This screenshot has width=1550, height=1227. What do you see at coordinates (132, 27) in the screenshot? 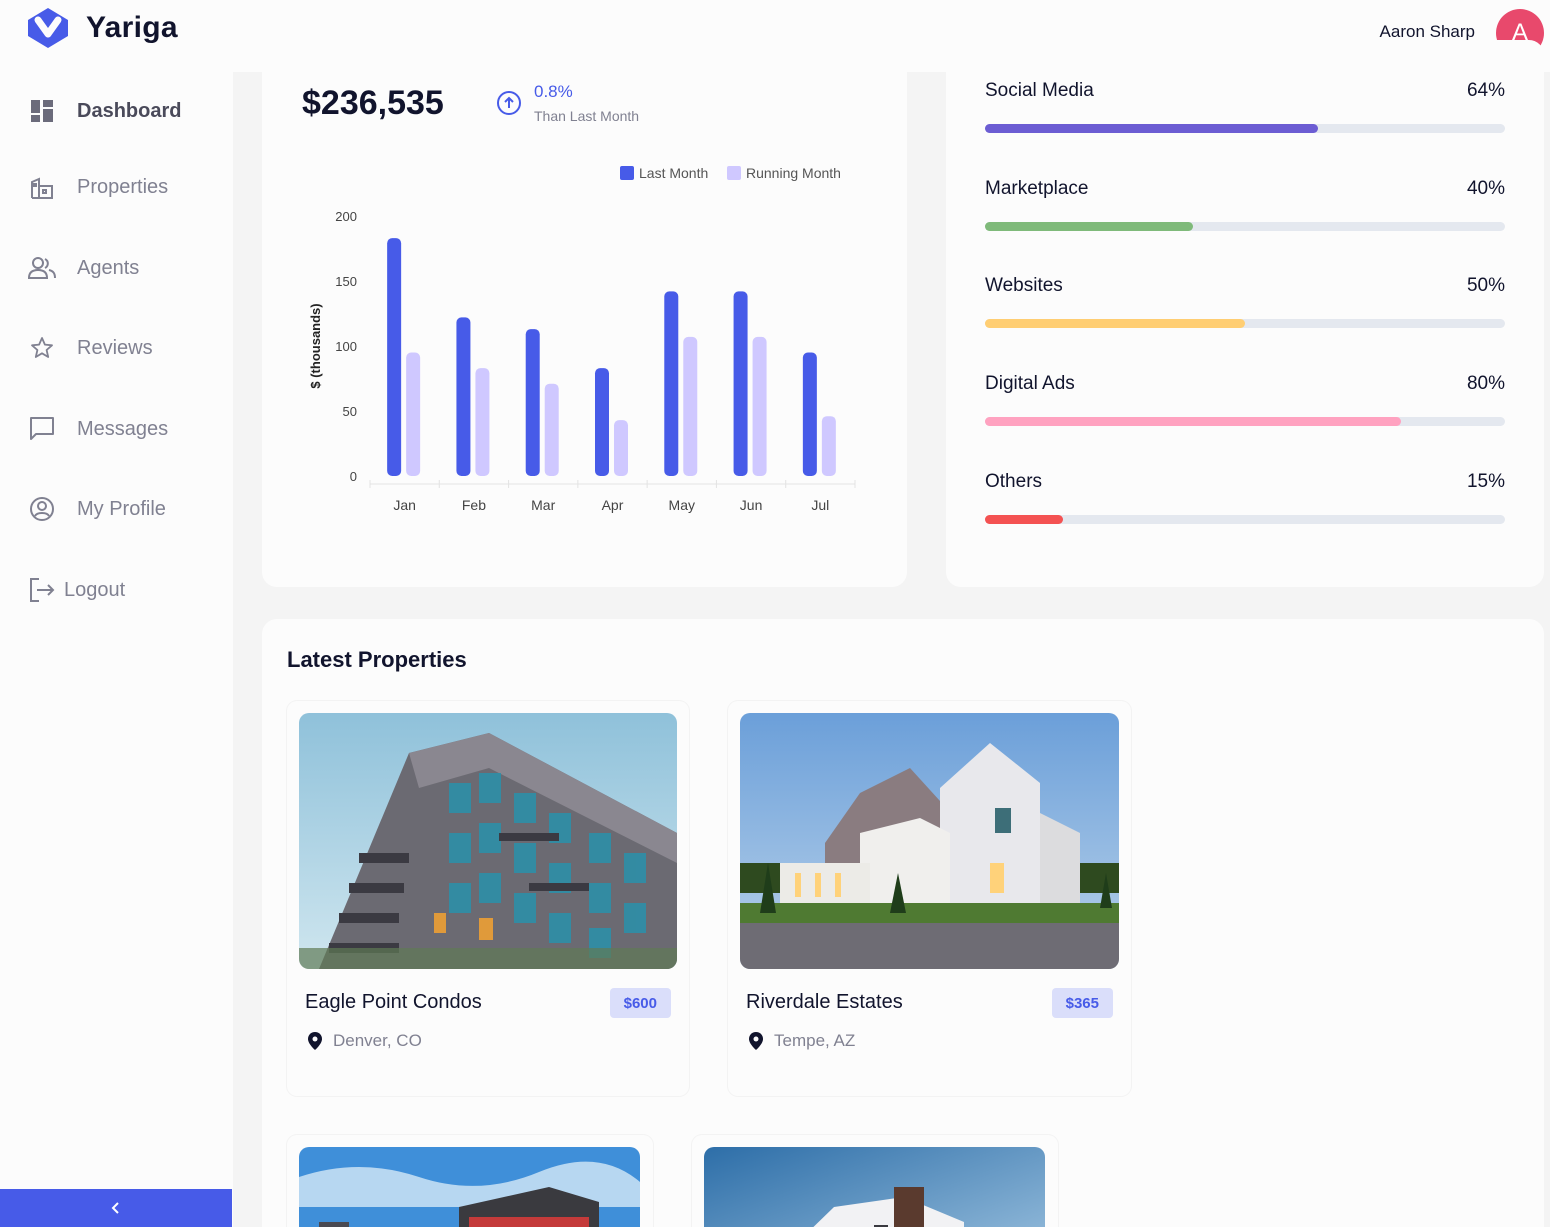
I see `app-name: Yariga` at bounding box center [132, 27].